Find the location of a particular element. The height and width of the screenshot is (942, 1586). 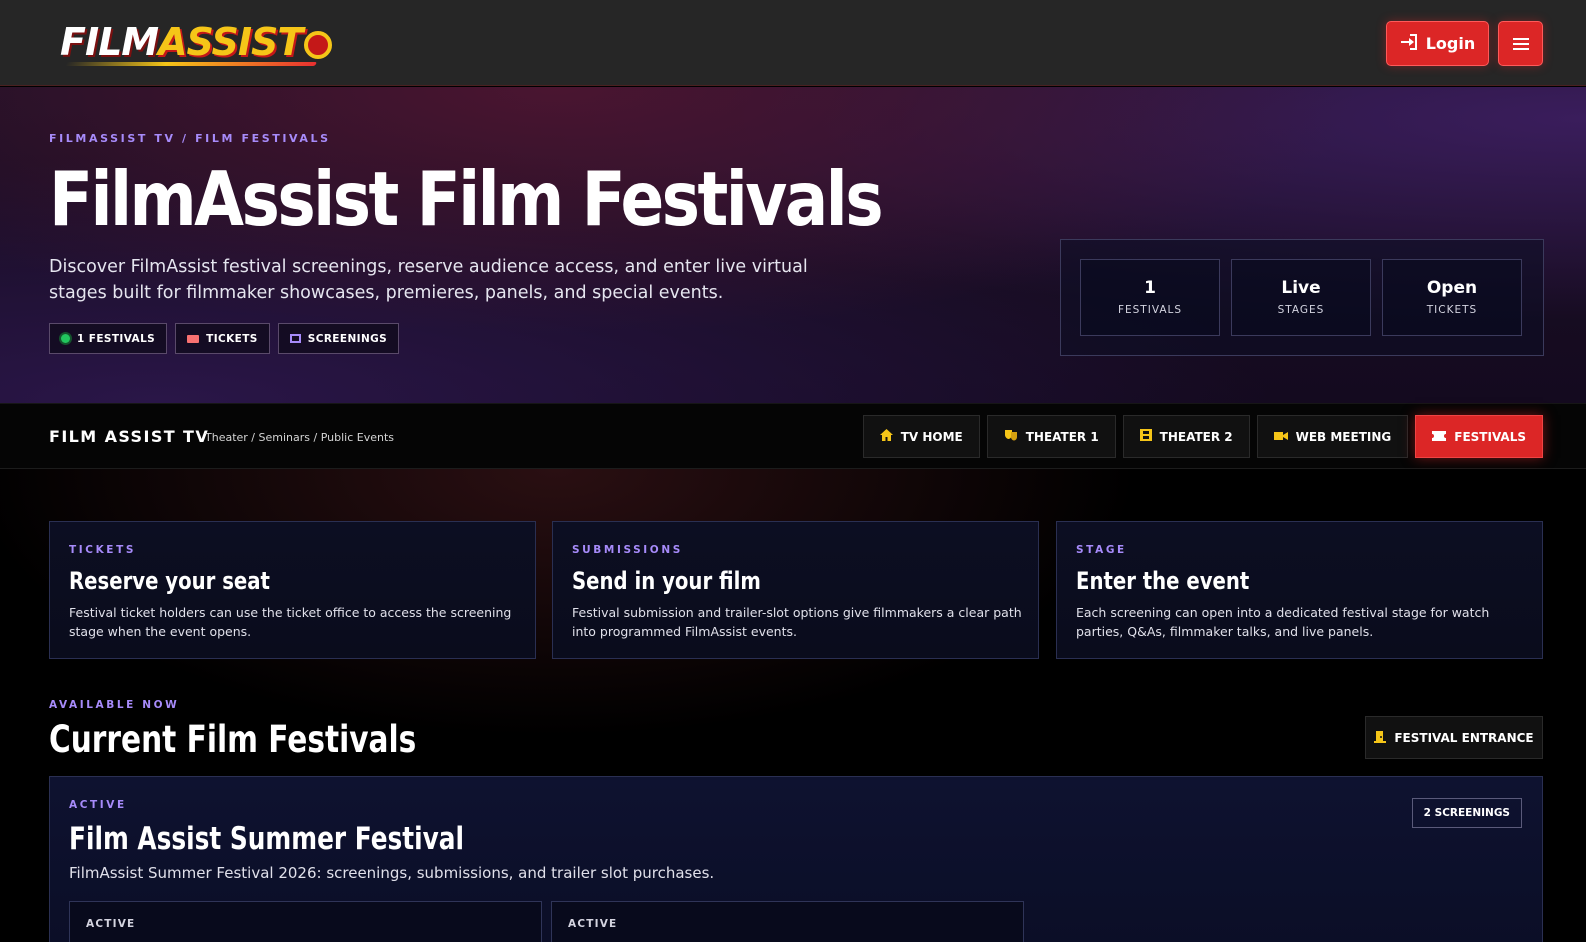

card-title: Reserve your seat is located at coordinates (169, 581).